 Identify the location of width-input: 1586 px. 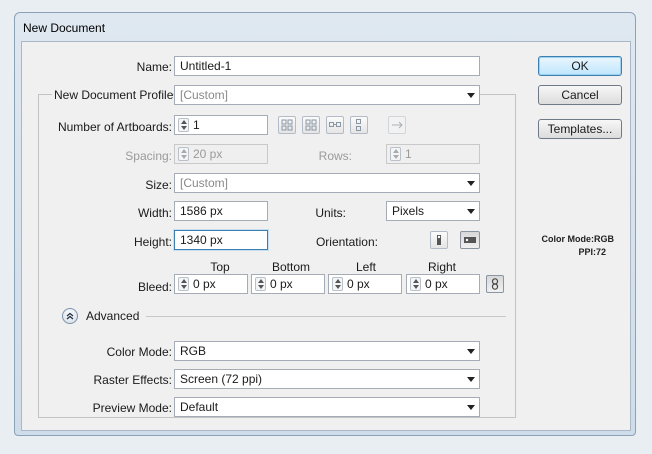
(221, 211).